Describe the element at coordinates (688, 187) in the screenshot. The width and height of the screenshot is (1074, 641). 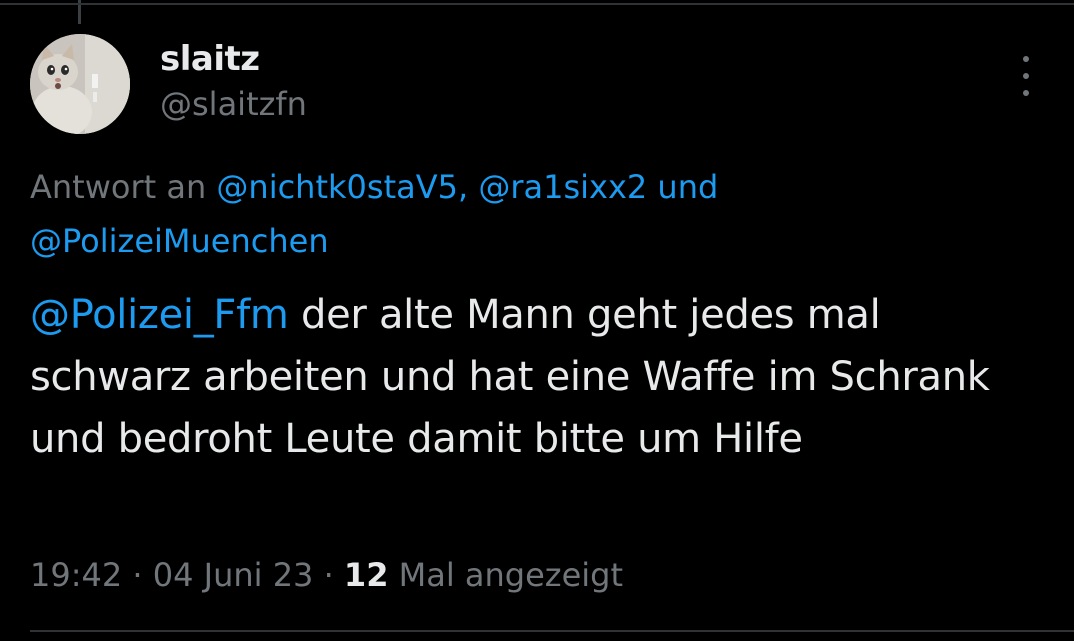
I see `reply-conjunction: und` at that location.